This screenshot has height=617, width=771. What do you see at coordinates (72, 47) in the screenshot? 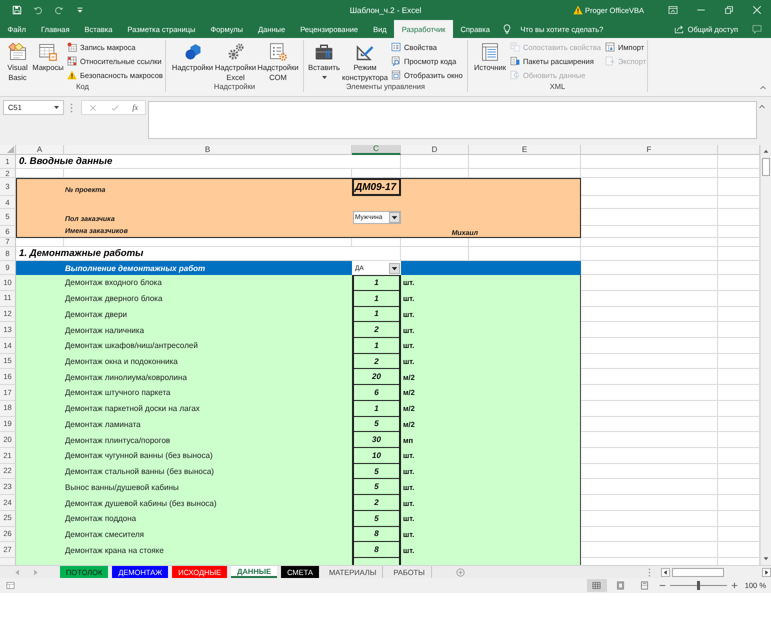
I see `record-sheet-icon` at bounding box center [72, 47].